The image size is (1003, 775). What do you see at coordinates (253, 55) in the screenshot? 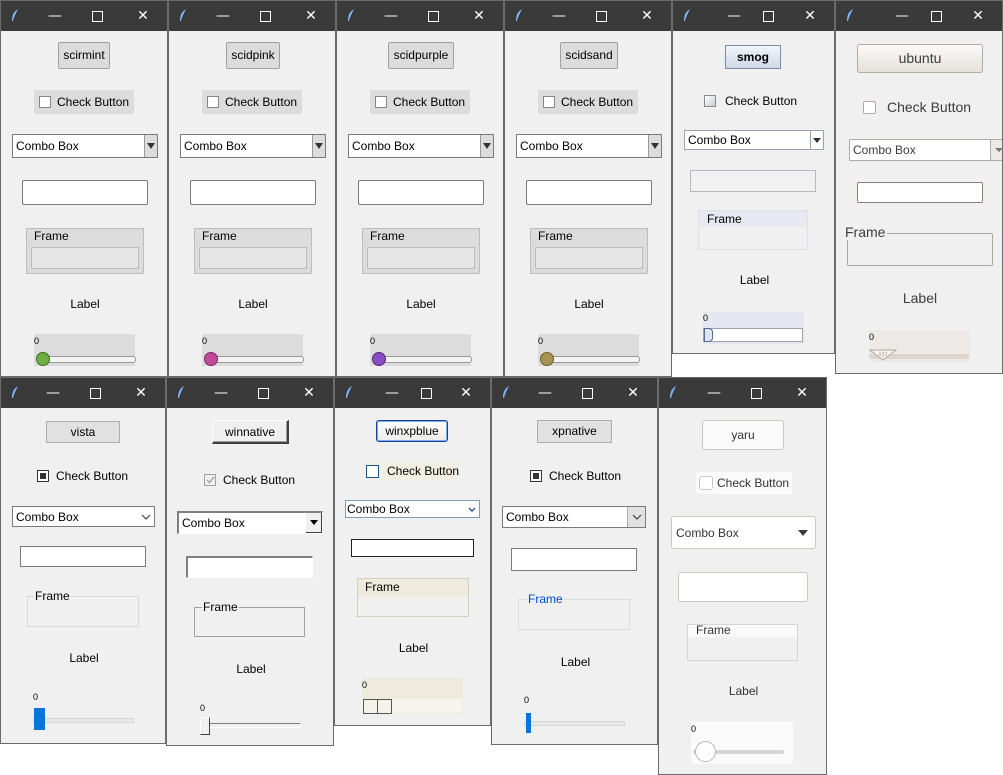
I see `theme-button-scidpink: scidpink` at bounding box center [253, 55].